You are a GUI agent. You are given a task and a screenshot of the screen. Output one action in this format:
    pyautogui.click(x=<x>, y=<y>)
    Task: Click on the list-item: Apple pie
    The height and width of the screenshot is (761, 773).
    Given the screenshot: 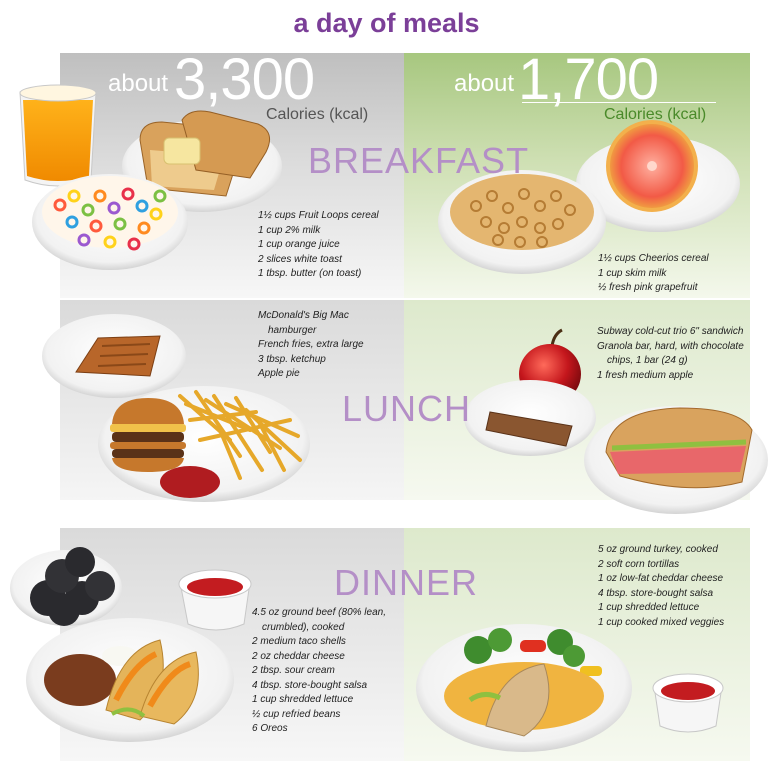 What is the action you would take?
    pyautogui.click(x=279, y=373)
    